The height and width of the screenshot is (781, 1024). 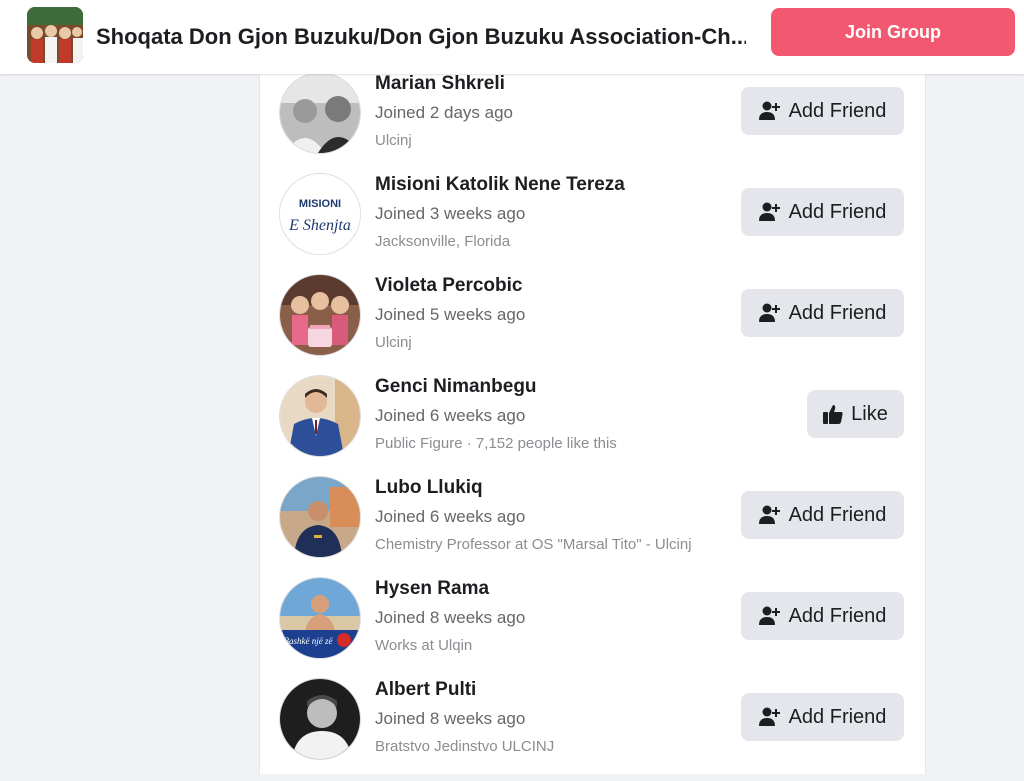 What do you see at coordinates (450, 213) in the screenshot?
I see `joined-date: Joined 3 weeks ago` at bounding box center [450, 213].